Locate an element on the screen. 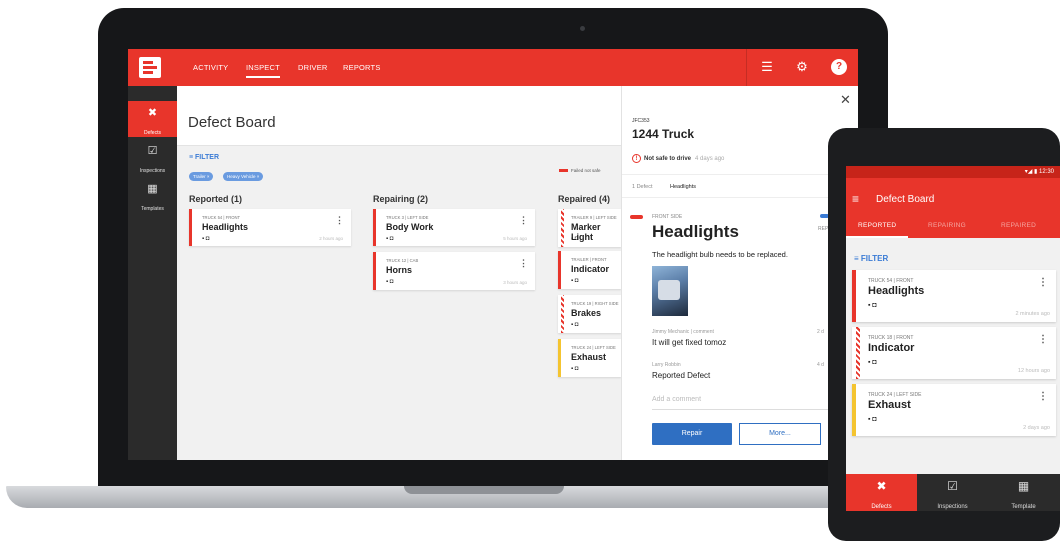 This screenshot has height=541, width=1060. defect-card: TRUCK 24 | LEFT SIDE Exhaust ▪ ◘ is located at coordinates (589, 358).